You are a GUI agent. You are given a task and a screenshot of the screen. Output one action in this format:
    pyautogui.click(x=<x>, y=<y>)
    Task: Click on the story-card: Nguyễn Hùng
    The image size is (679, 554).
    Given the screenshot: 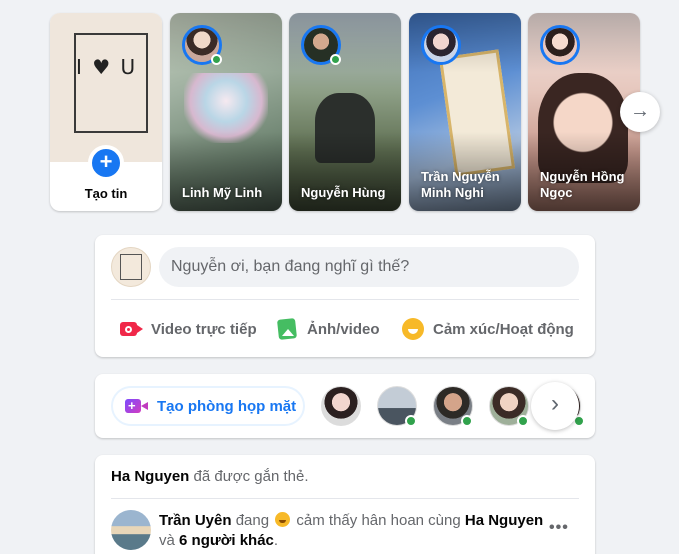 What is the action you would take?
    pyautogui.click(x=345, y=112)
    